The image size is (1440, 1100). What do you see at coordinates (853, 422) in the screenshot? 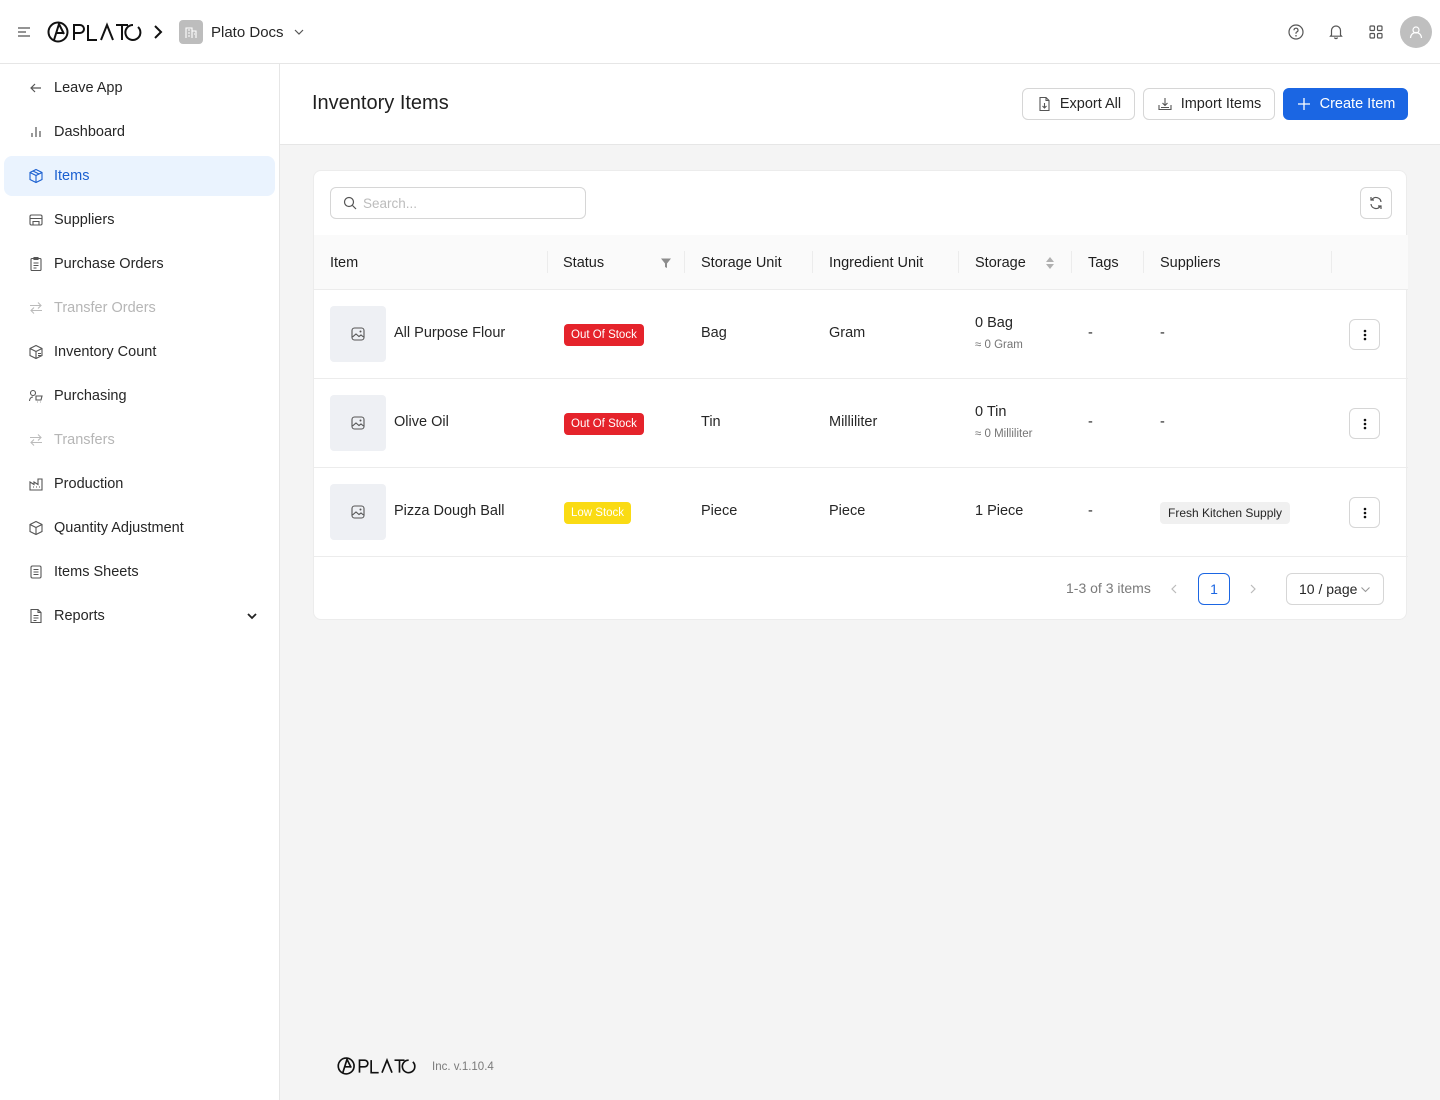
I see `ingredient-unit: Milliliter` at bounding box center [853, 422].